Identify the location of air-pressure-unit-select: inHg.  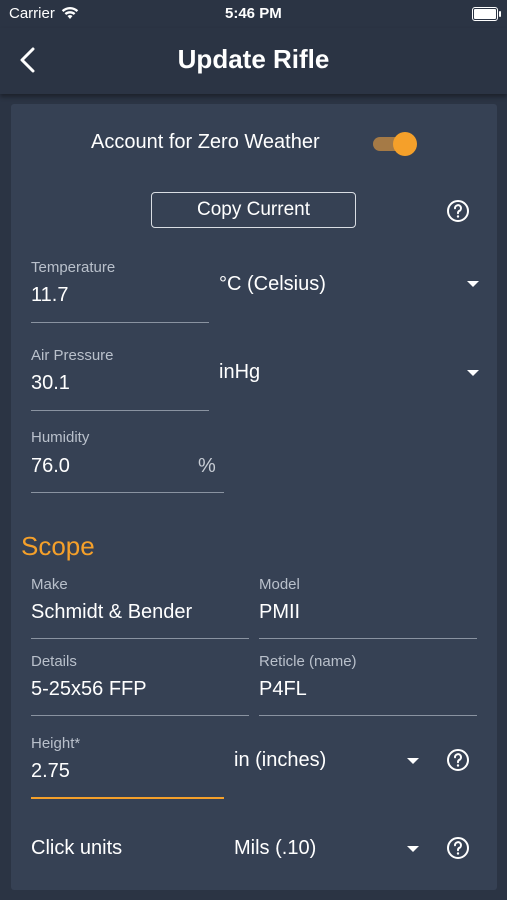
(239, 372).